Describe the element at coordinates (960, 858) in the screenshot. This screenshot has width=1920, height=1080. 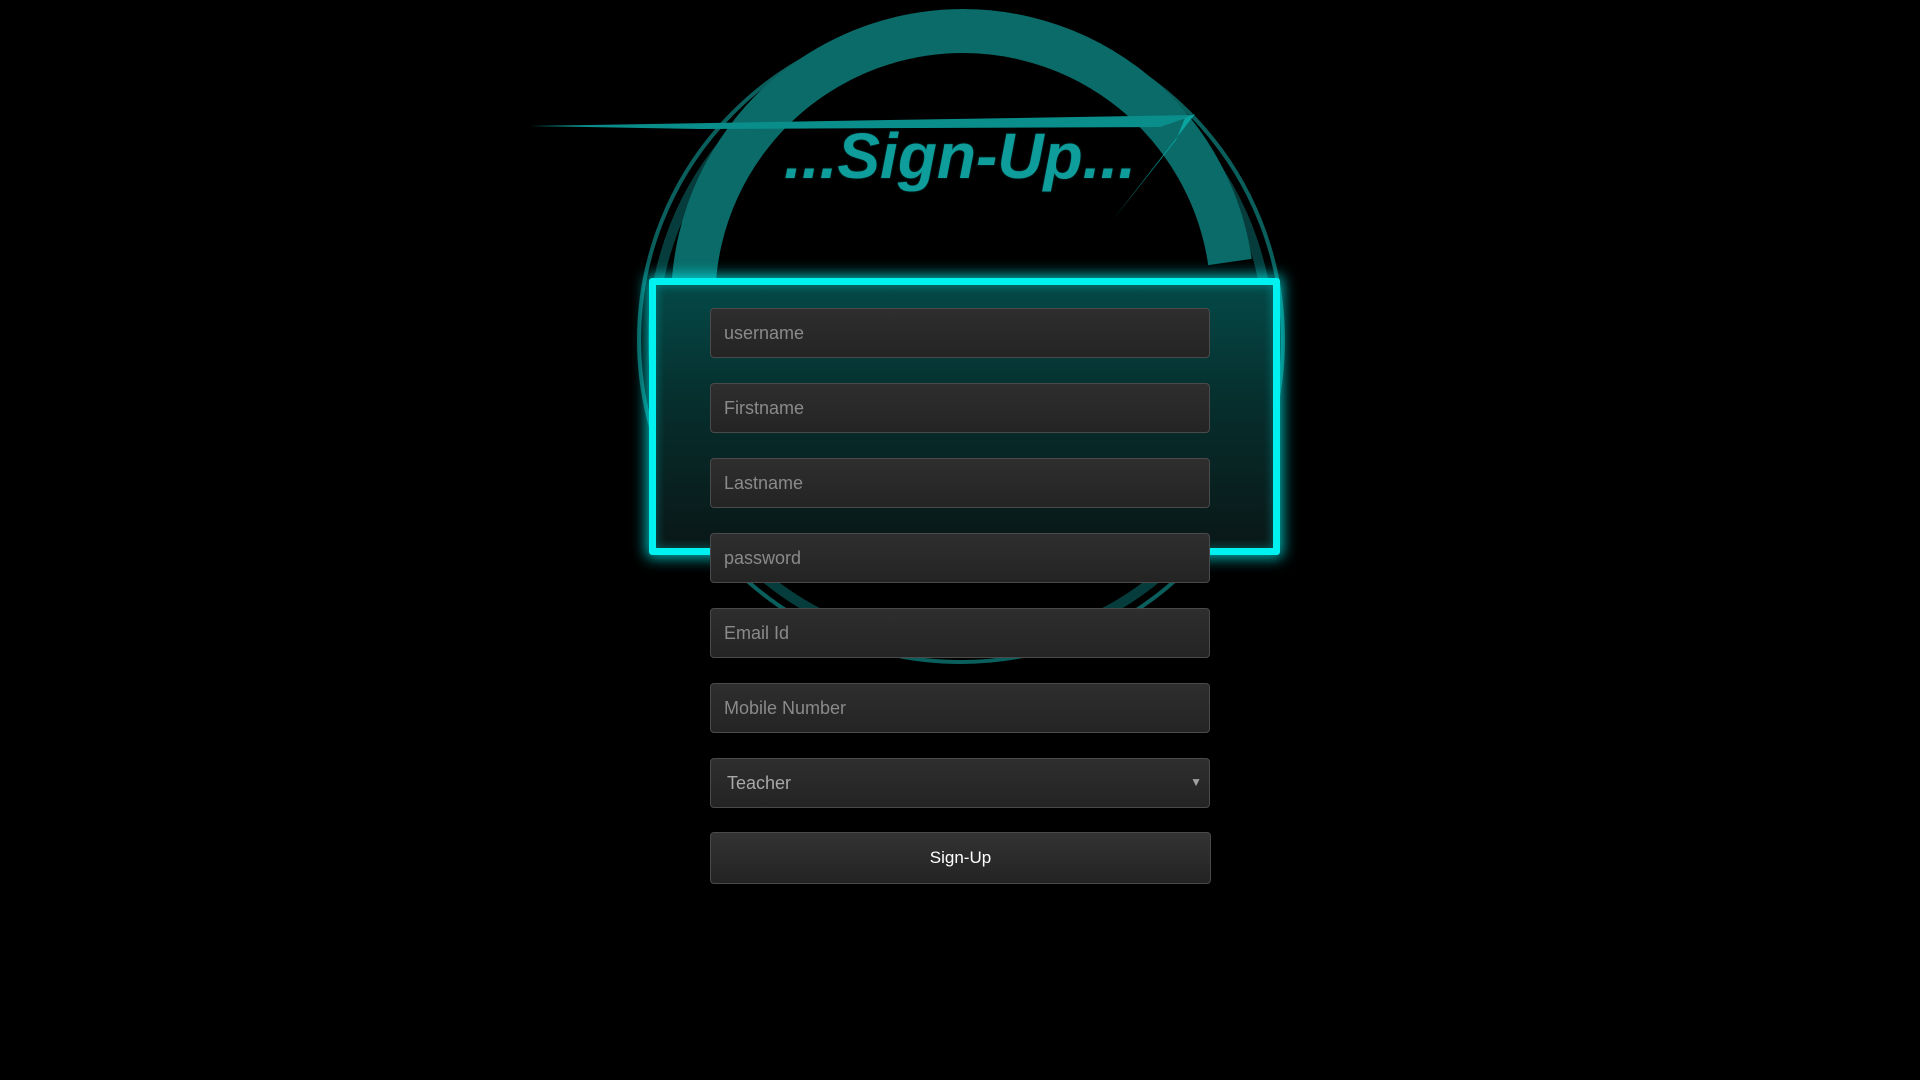
I see `sign-up-button: Sign-Up` at that location.